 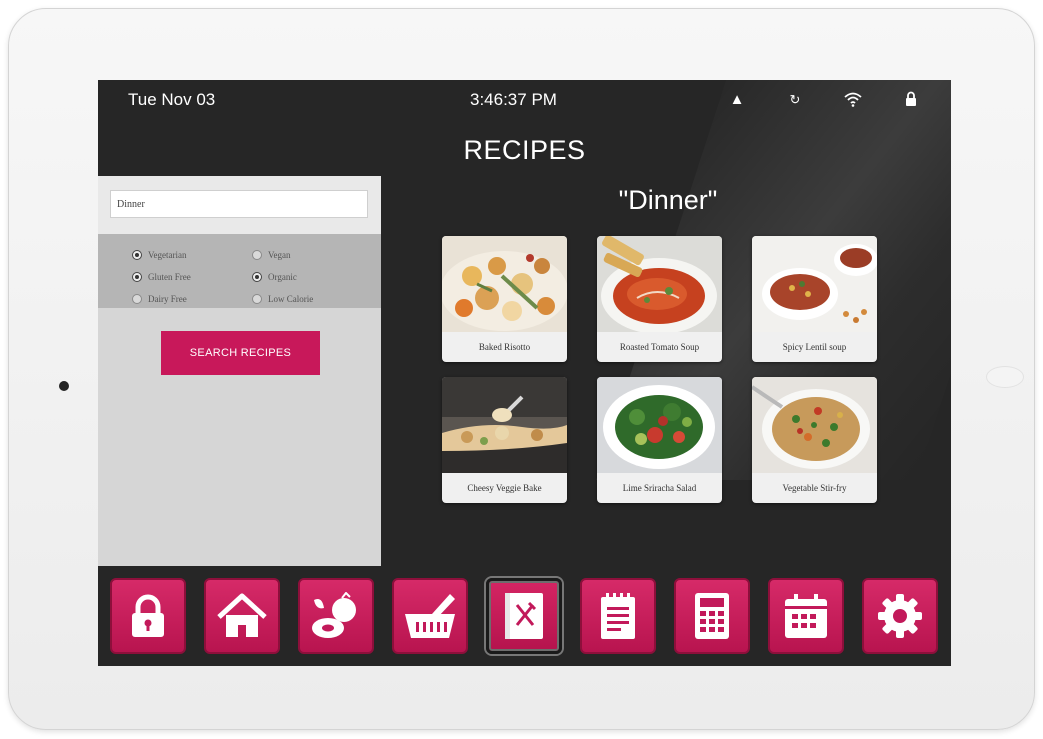 What do you see at coordinates (814, 488) in the screenshot?
I see `recipe-name: Vegetable Stir-fry` at bounding box center [814, 488].